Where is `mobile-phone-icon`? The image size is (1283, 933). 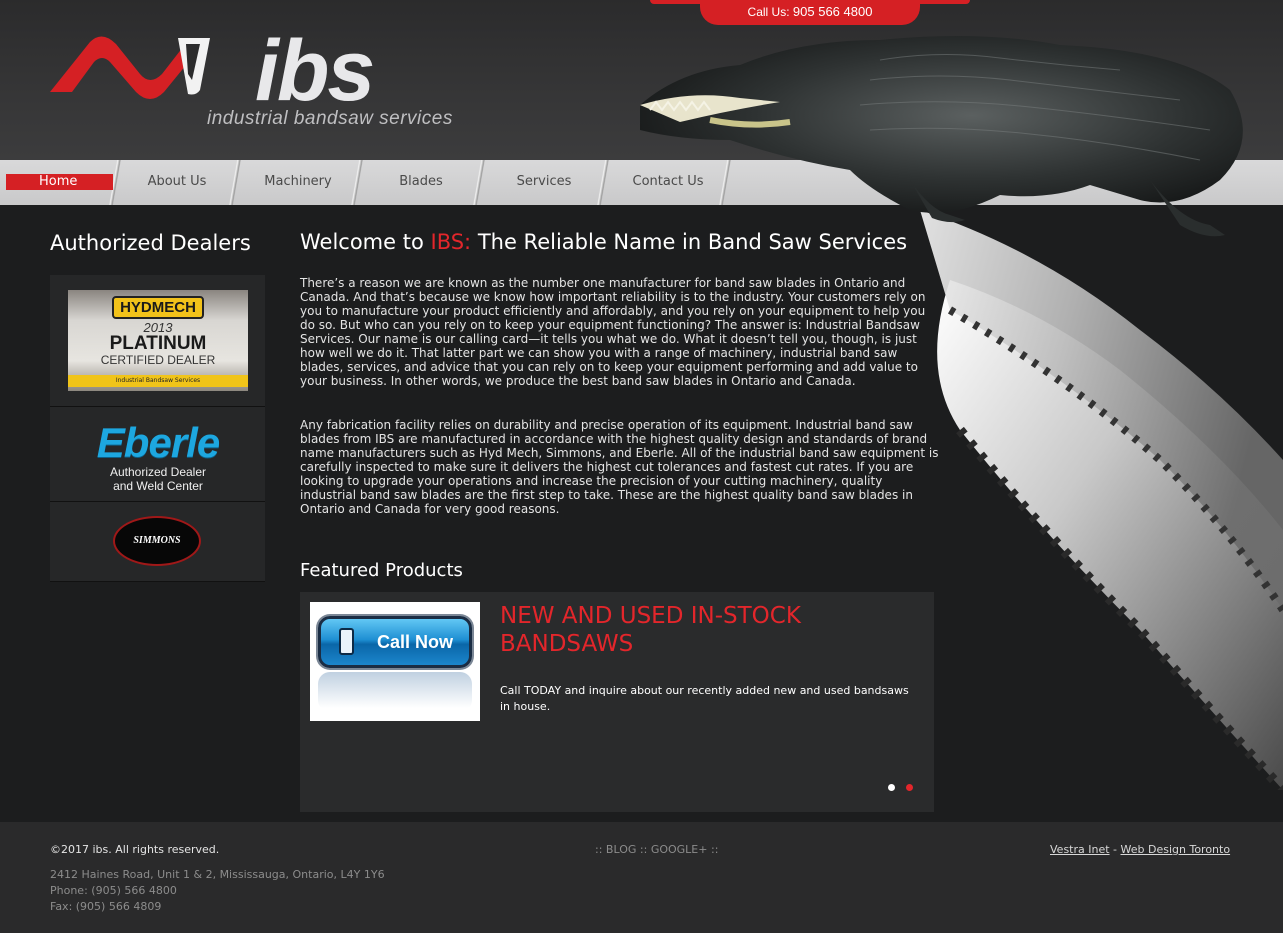 mobile-phone-icon is located at coordinates (346, 641).